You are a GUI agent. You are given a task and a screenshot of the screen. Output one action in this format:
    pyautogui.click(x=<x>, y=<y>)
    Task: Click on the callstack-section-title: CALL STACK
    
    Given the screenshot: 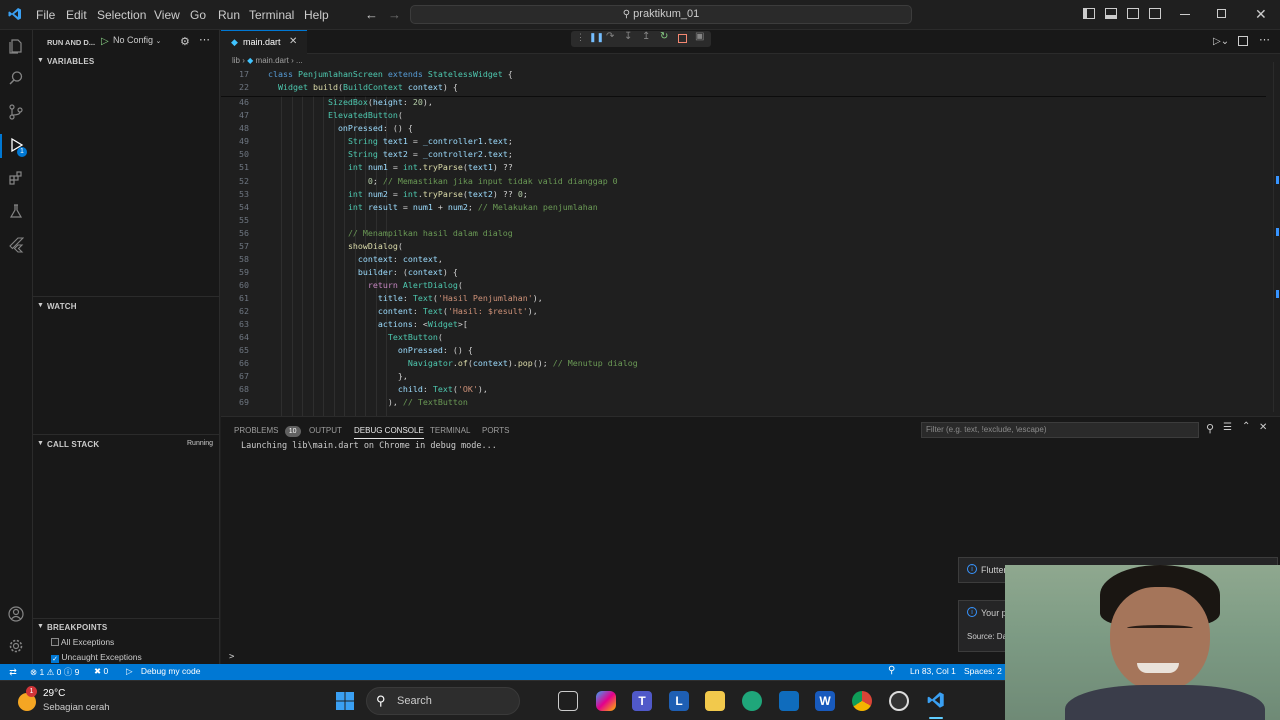 What is the action you would take?
    pyautogui.click(x=73, y=444)
    